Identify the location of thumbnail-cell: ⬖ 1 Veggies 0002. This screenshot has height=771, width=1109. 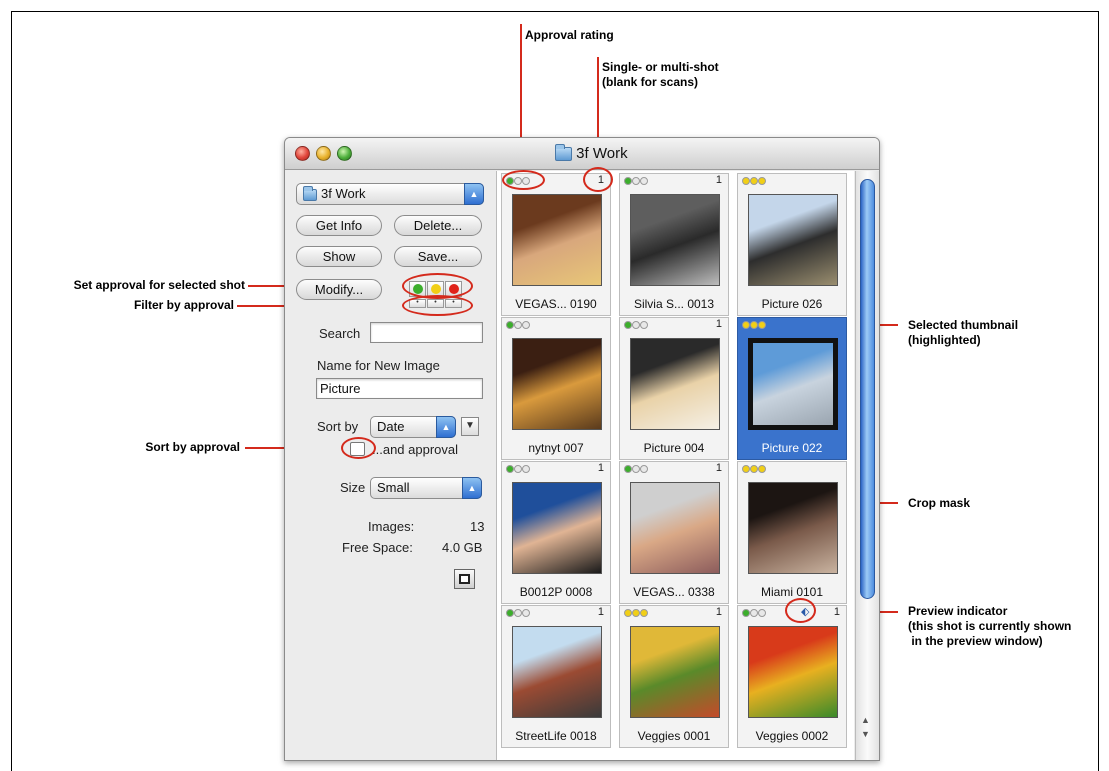
(792, 676).